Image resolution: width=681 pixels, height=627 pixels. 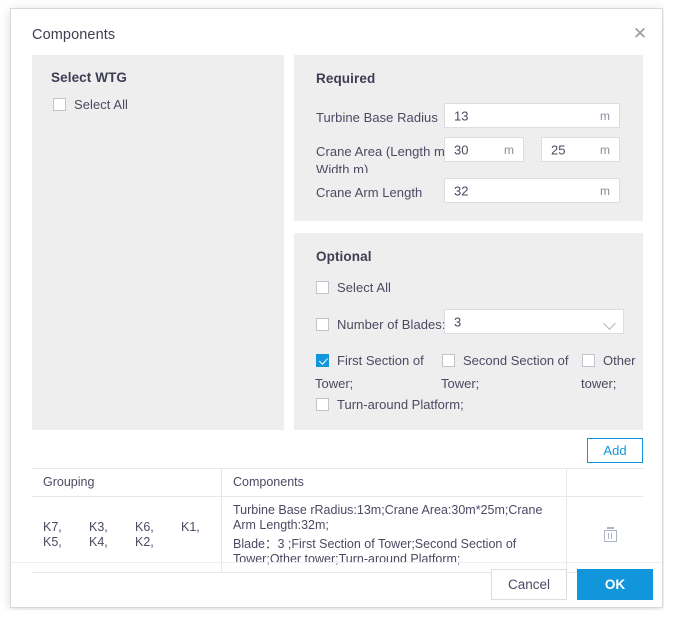 What do you see at coordinates (344, 256) in the screenshot?
I see `optional-title: Optional` at bounding box center [344, 256].